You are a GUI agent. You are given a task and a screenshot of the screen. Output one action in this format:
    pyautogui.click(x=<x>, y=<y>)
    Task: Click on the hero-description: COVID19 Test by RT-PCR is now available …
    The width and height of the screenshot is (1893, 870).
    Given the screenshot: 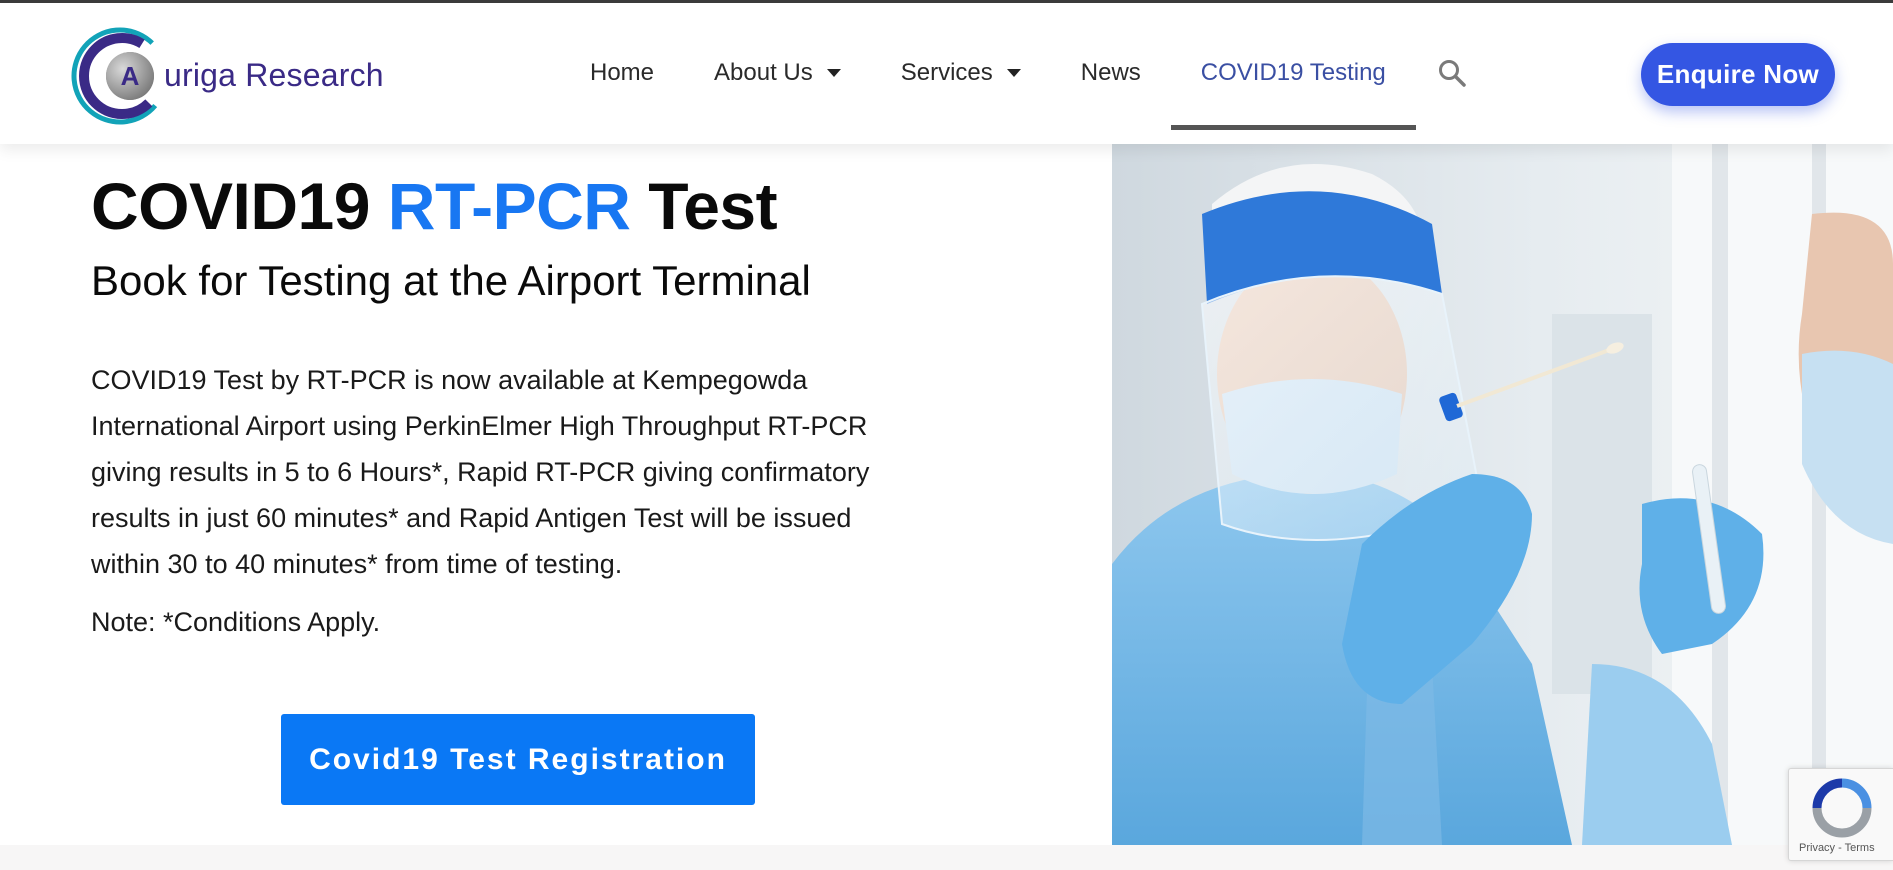 What is the action you would take?
    pyautogui.click(x=480, y=471)
    